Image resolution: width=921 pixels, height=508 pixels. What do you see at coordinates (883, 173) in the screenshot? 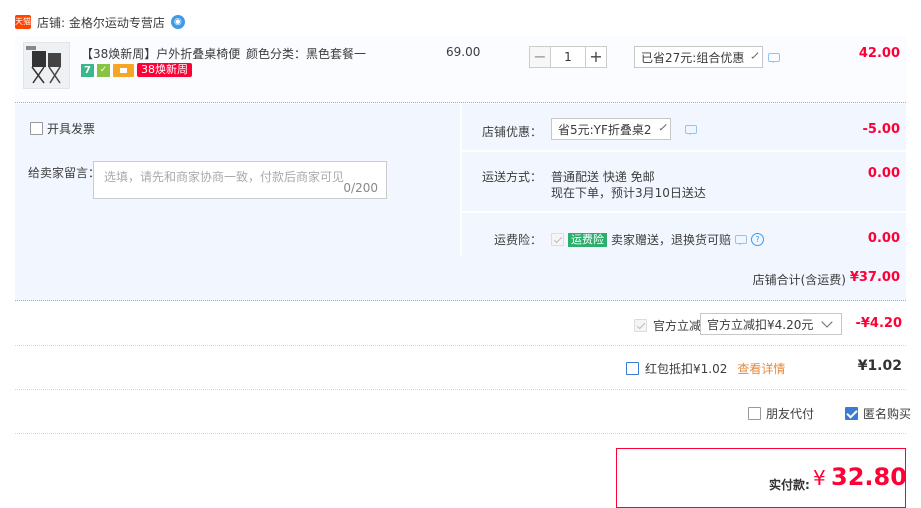
I see `shipping-value: 0.00` at bounding box center [883, 173].